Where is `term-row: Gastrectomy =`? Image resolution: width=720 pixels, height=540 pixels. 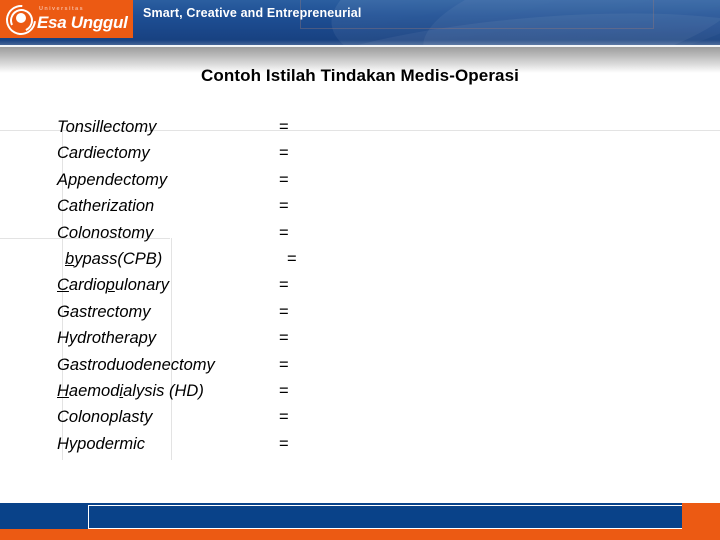
term-row: Gastrectomy = is located at coordinates (267, 314).